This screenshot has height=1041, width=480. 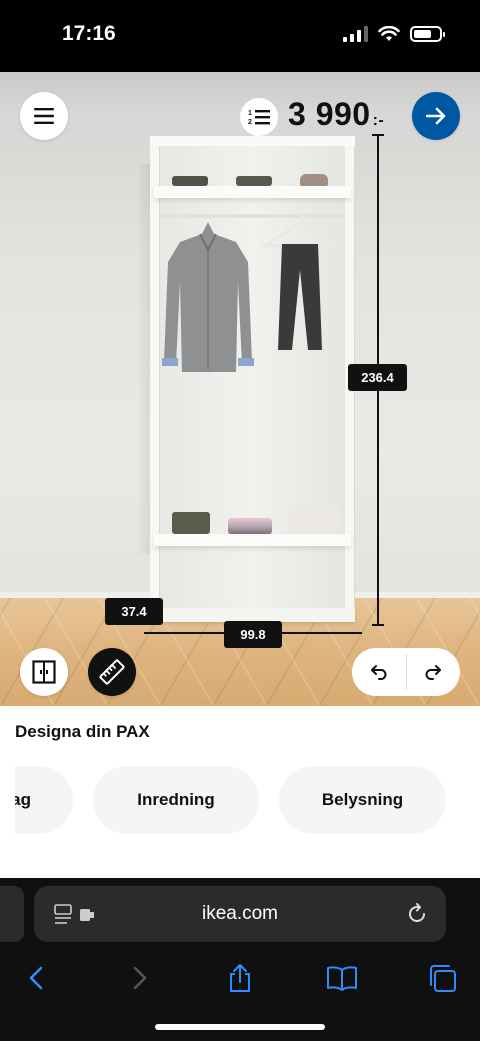 What do you see at coordinates (82, 731) in the screenshot?
I see `panel-title: Designa din PAX` at bounding box center [82, 731].